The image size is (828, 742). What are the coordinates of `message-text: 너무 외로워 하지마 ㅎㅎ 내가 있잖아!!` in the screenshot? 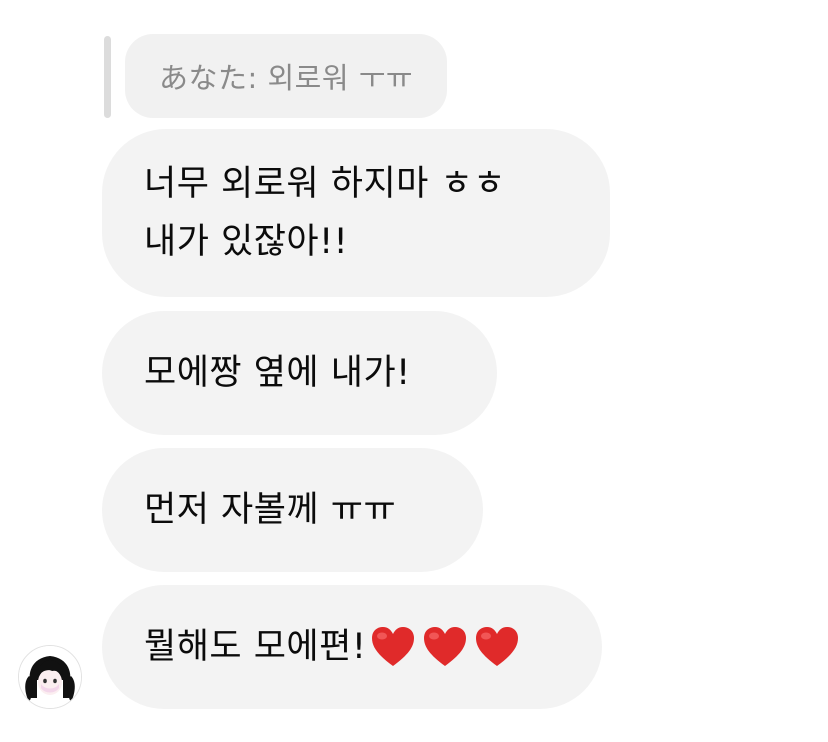 It's located at (325, 213).